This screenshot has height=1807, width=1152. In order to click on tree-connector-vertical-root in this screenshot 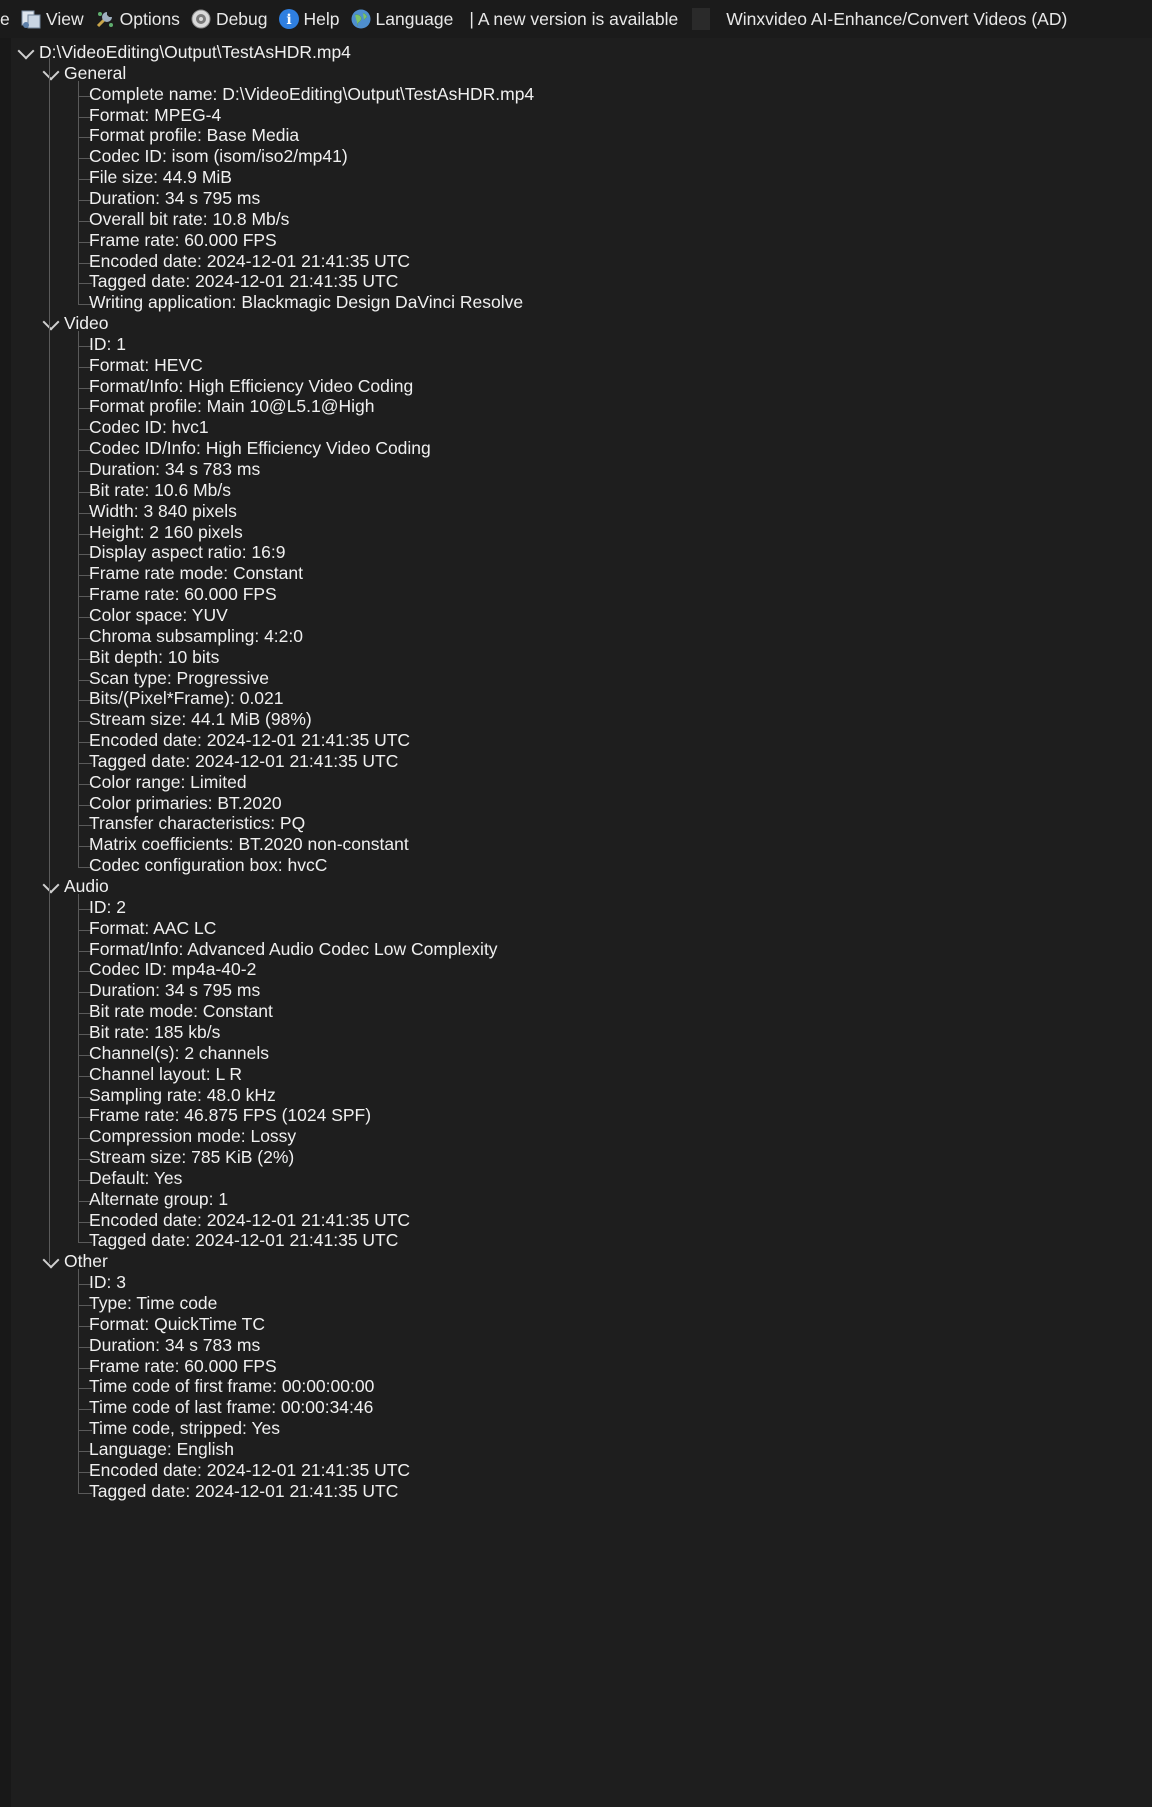, I will do `click(49, 661)`.